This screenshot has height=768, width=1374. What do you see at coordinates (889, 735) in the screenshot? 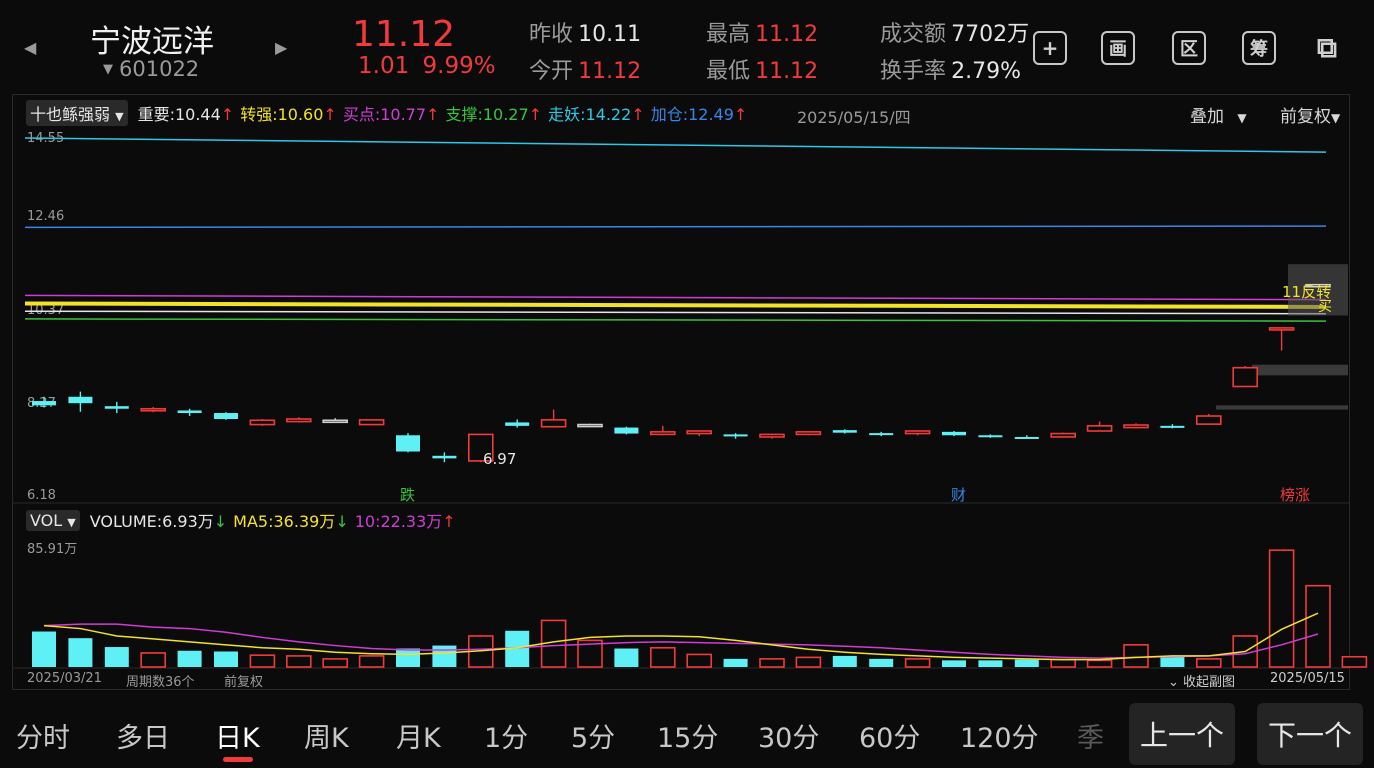
I see `tab-60min: 60分` at bounding box center [889, 735].